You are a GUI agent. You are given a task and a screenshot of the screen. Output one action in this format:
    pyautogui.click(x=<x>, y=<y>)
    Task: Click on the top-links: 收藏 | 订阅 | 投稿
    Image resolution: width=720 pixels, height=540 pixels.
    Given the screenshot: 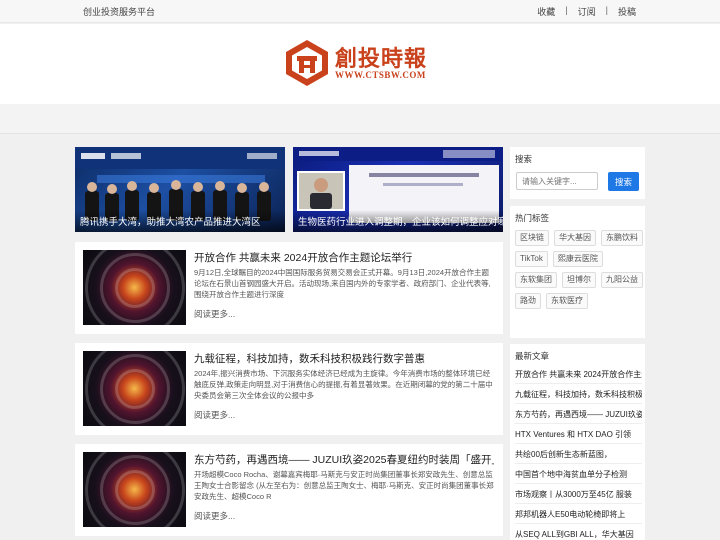 What is the action you would take?
    pyautogui.click(x=586, y=11)
    